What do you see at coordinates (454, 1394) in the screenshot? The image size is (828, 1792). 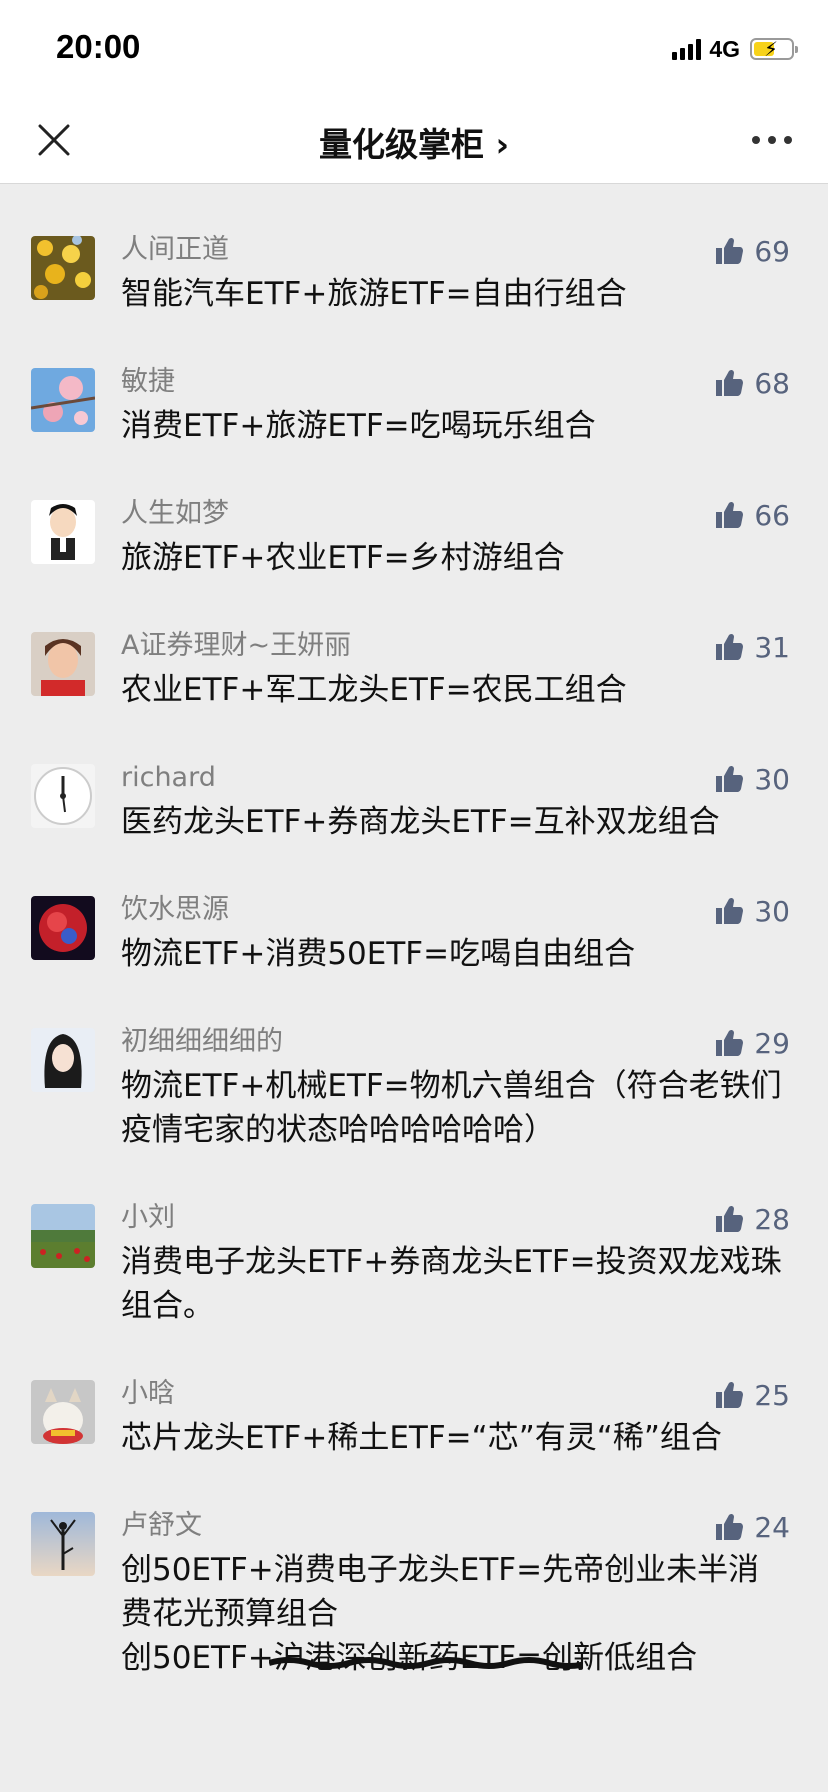 I see `comment-username: 小晗` at bounding box center [454, 1394].